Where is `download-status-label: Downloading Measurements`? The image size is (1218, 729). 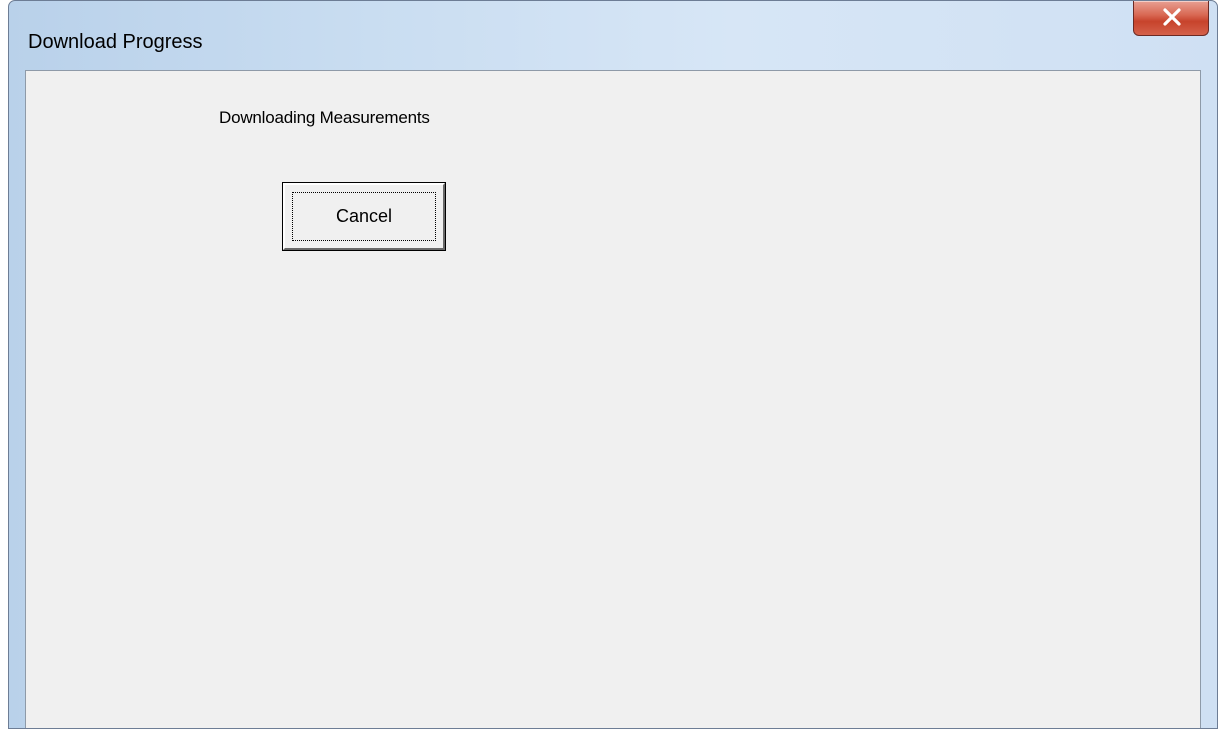
download-status-label: Downloading Measurements is located at coordinates (324, 117).